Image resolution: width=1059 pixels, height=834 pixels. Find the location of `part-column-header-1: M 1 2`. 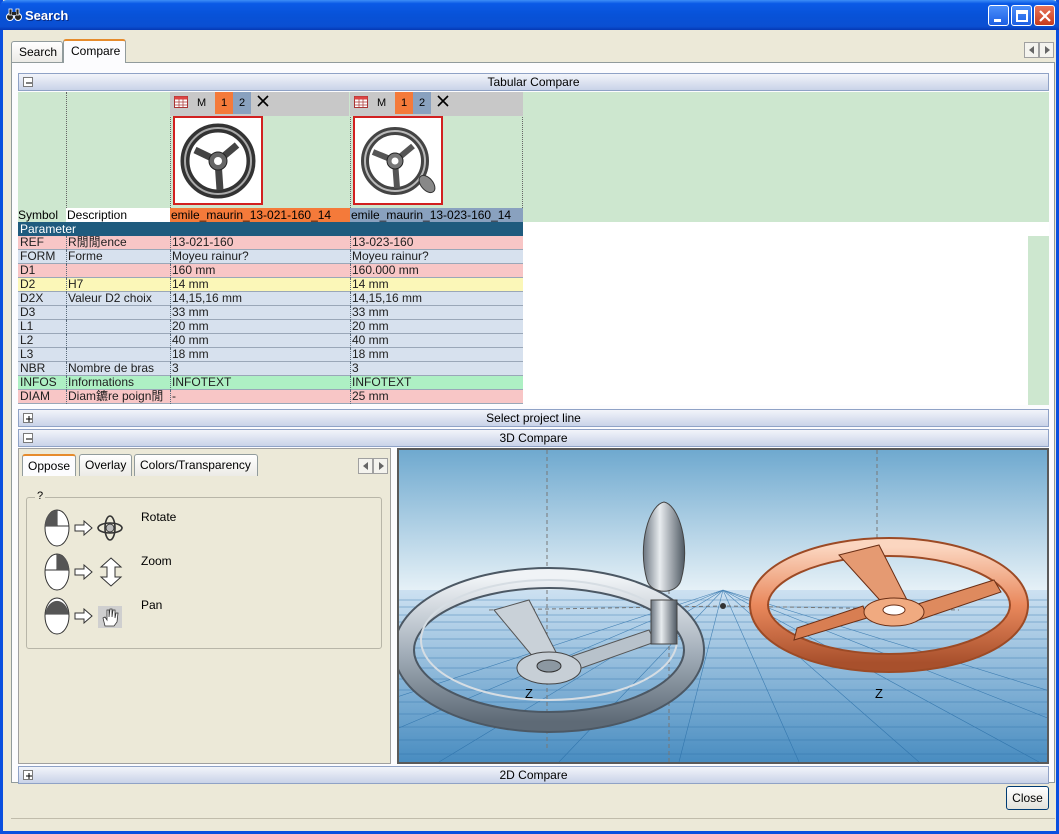

part-column-header-1: M 1 2 is located at coordinates (259, 104).